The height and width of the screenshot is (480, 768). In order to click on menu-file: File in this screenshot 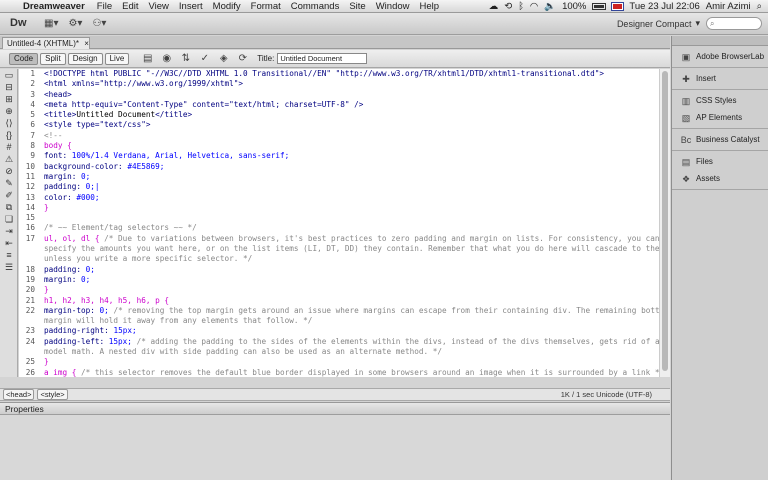, I will do `click(104, 6)`.